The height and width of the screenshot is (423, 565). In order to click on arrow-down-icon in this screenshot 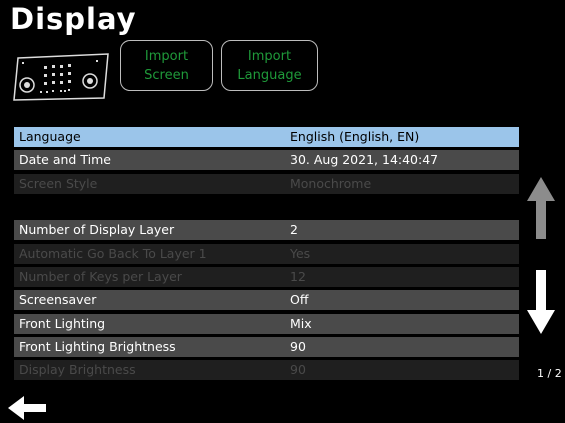, I will do `click(541, 302)`.